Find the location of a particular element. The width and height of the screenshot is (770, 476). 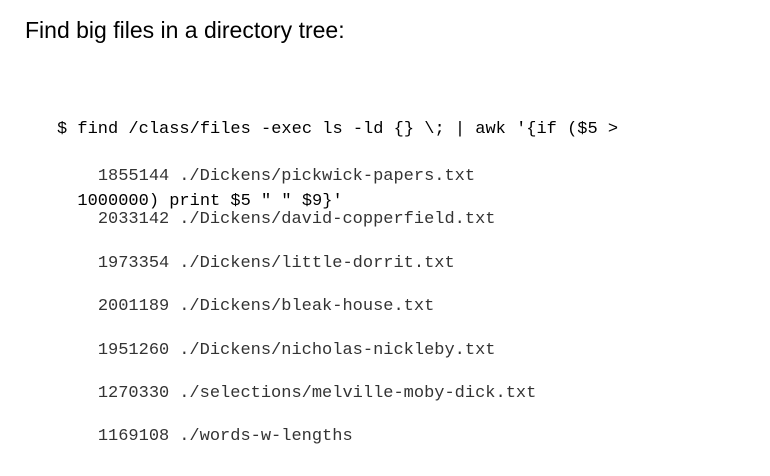

file-size: 1973354 is located at coordinates (133, 263).